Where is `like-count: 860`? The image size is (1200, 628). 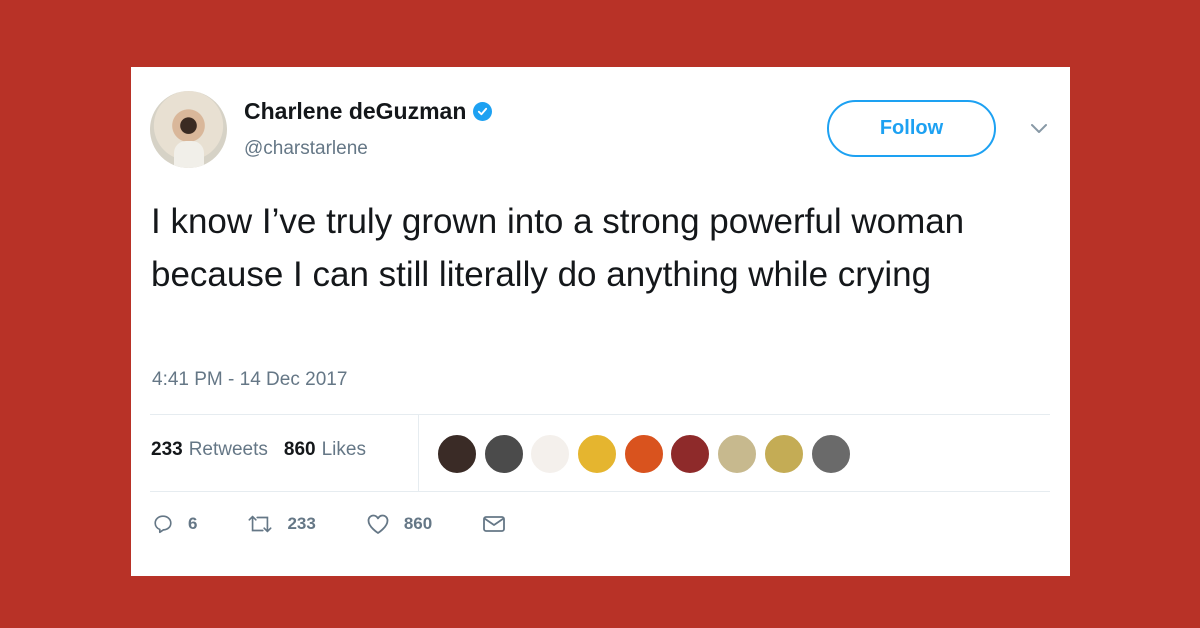
like-count: 860 is located at coordinates (418, 523).